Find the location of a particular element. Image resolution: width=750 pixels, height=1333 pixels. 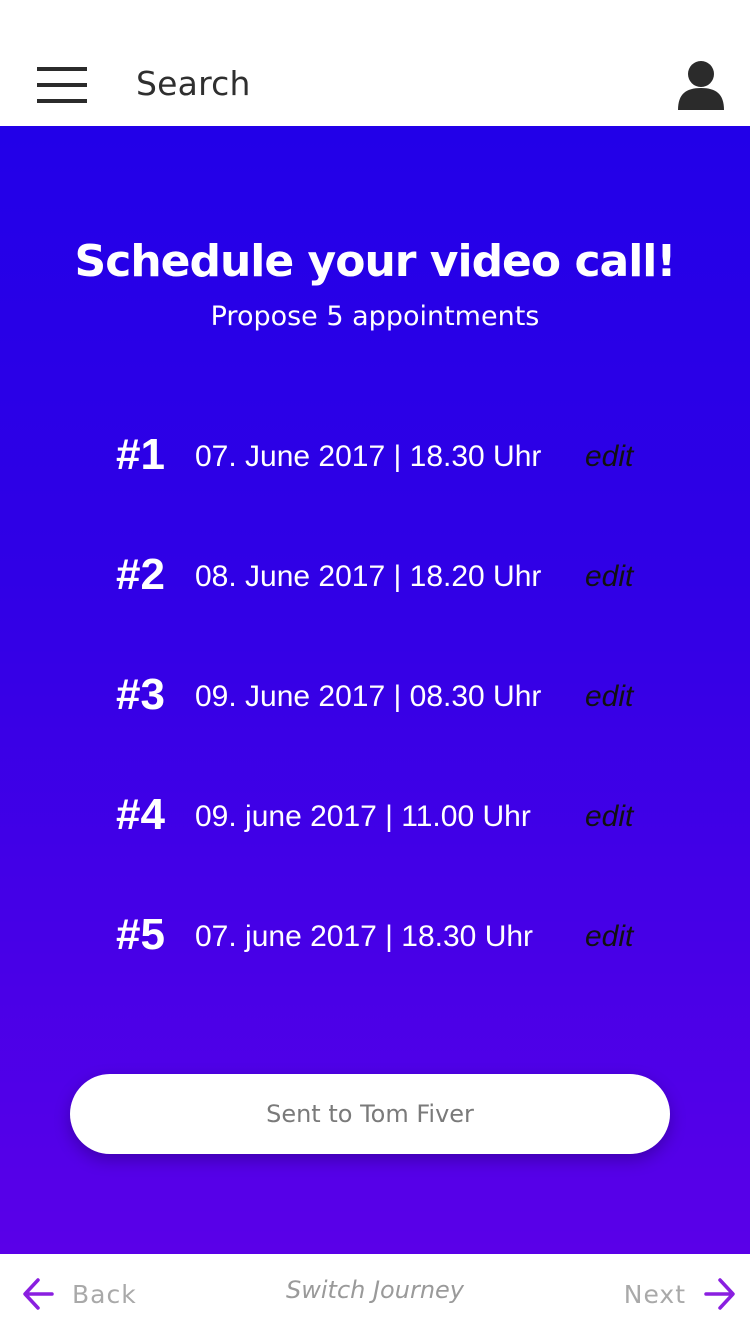

appointment-row: #1 07. June 2017 | 18.30 Uhr edit is located at coordinates (375, 460).